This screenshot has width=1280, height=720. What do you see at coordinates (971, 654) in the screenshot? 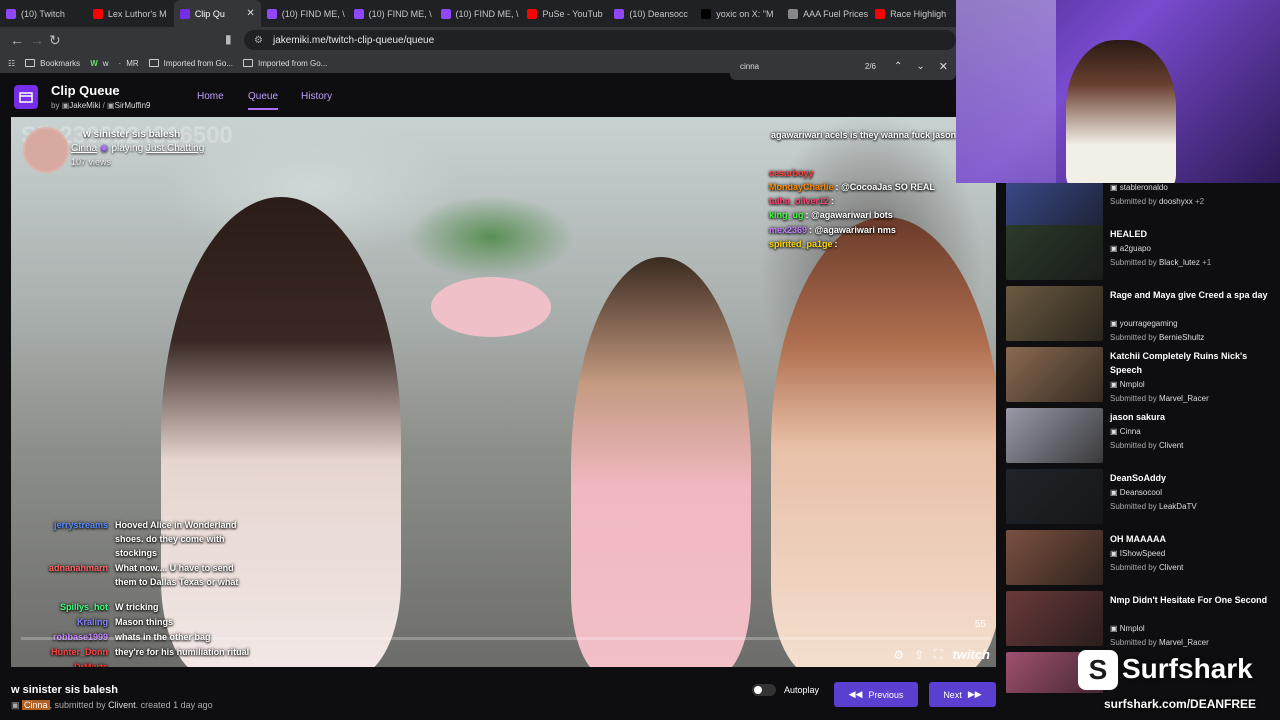
I see `twitch-logo-icon: twitch` at bounding box center [971, 654].